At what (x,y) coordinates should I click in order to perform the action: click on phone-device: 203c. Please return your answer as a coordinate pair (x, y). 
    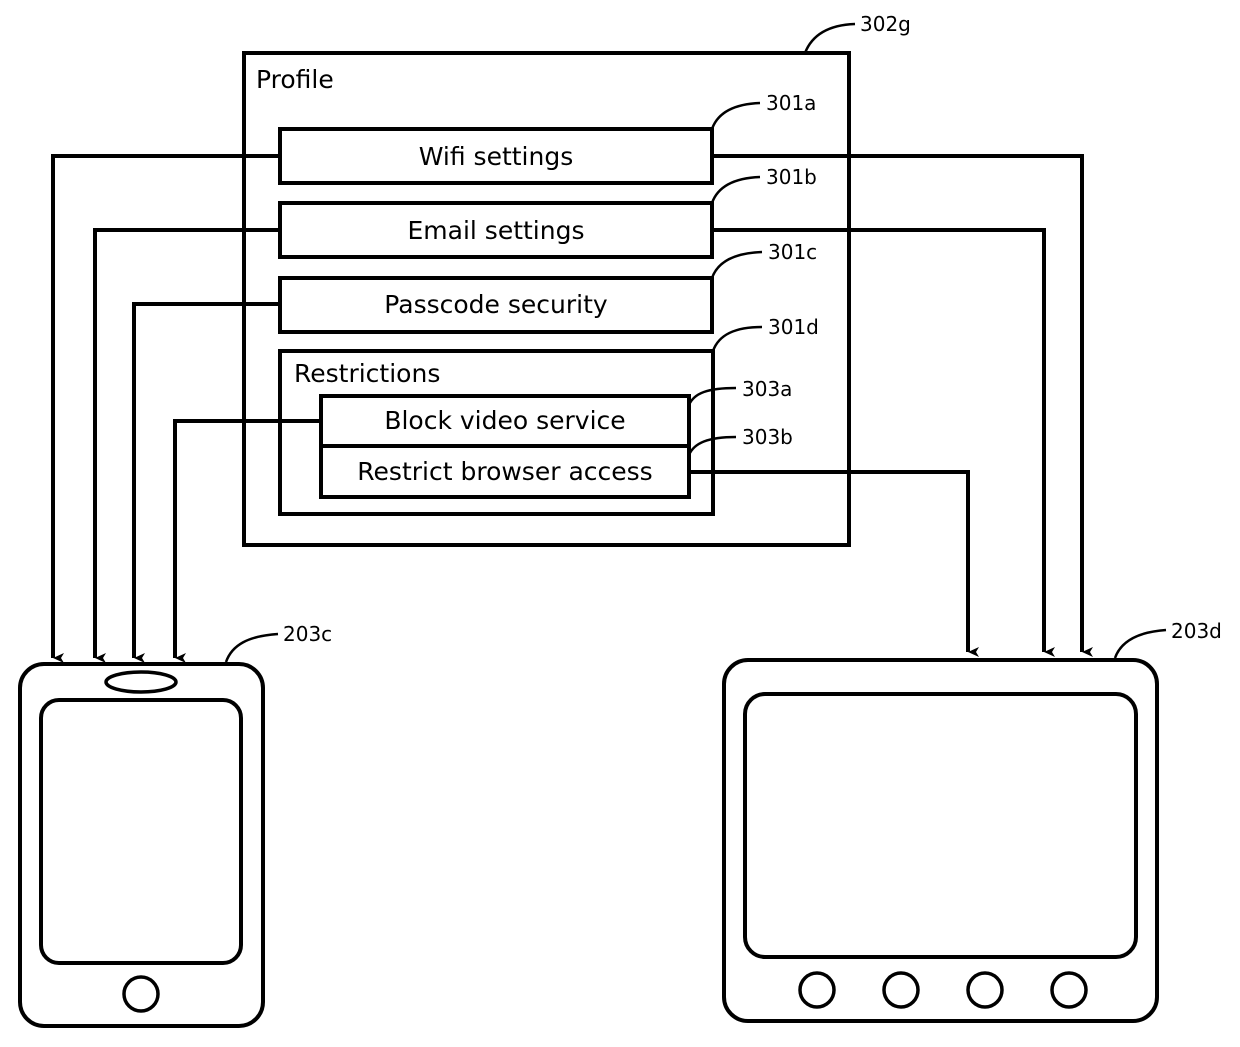
    Looking at the image, I should click on (175, 825).